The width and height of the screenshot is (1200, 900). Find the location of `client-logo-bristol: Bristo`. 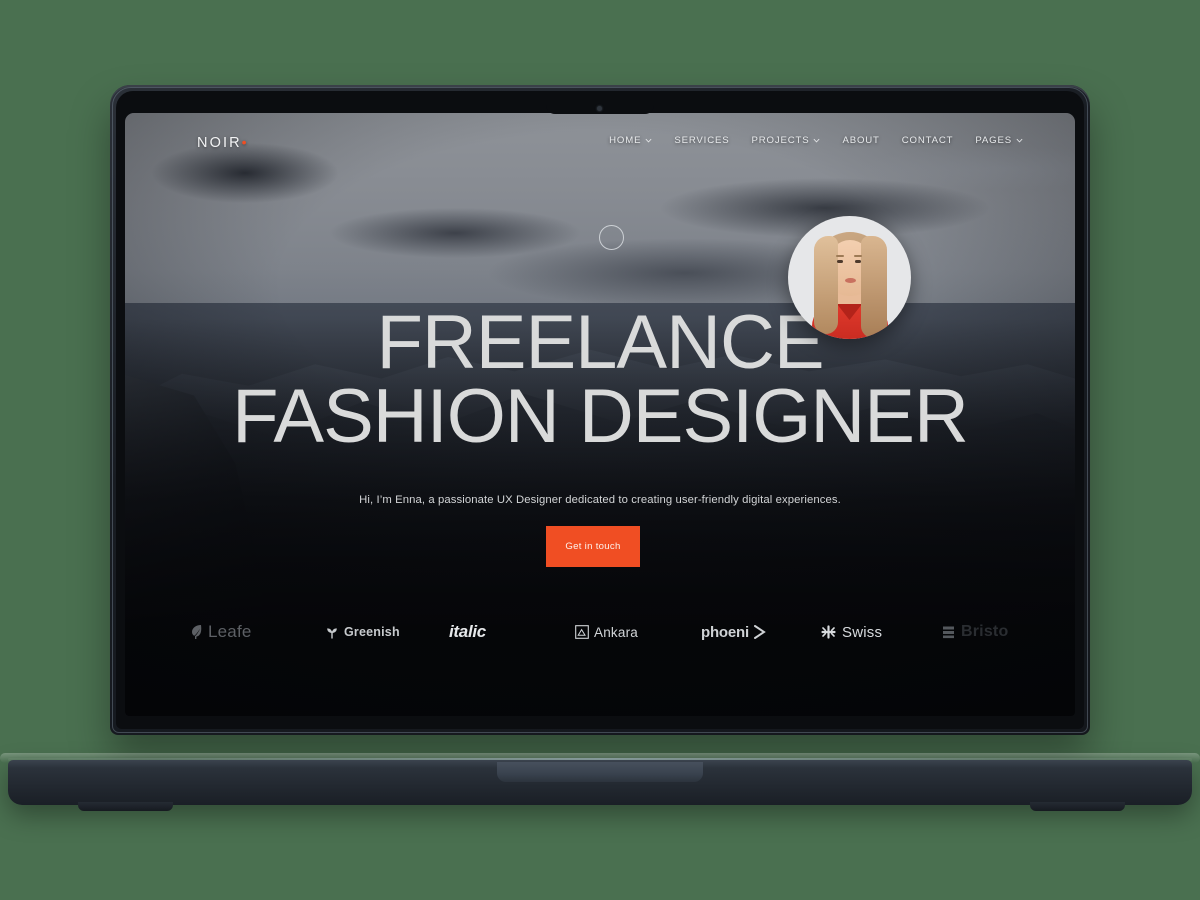

client-logo-bristol: Bristo is located at coordinates (975, 632).